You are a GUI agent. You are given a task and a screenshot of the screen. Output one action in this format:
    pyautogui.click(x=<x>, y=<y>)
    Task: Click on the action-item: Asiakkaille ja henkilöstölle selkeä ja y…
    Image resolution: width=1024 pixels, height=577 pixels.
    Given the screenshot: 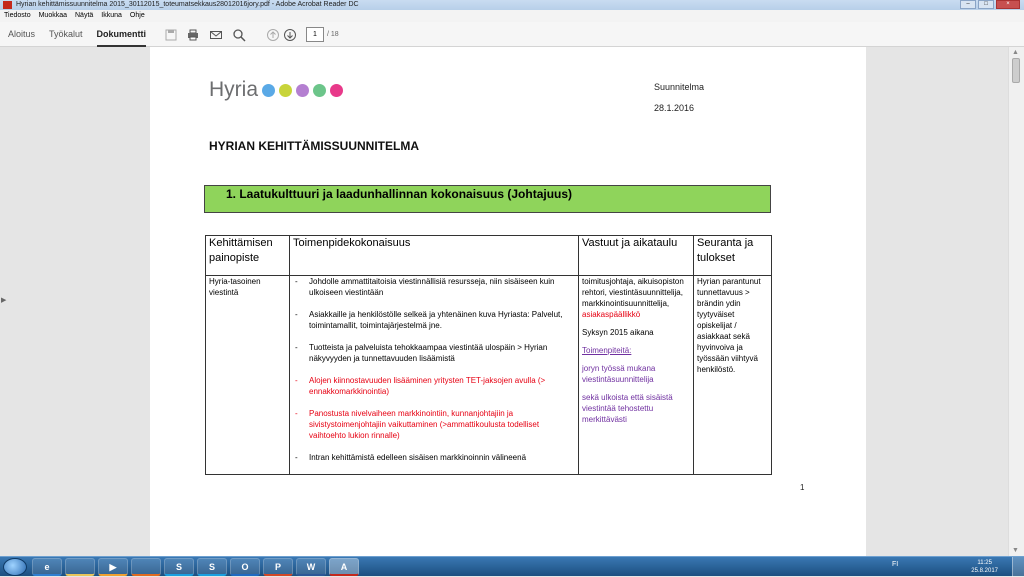 What is the action you would take?
    pyautogui.click(x=434, y=320)
    